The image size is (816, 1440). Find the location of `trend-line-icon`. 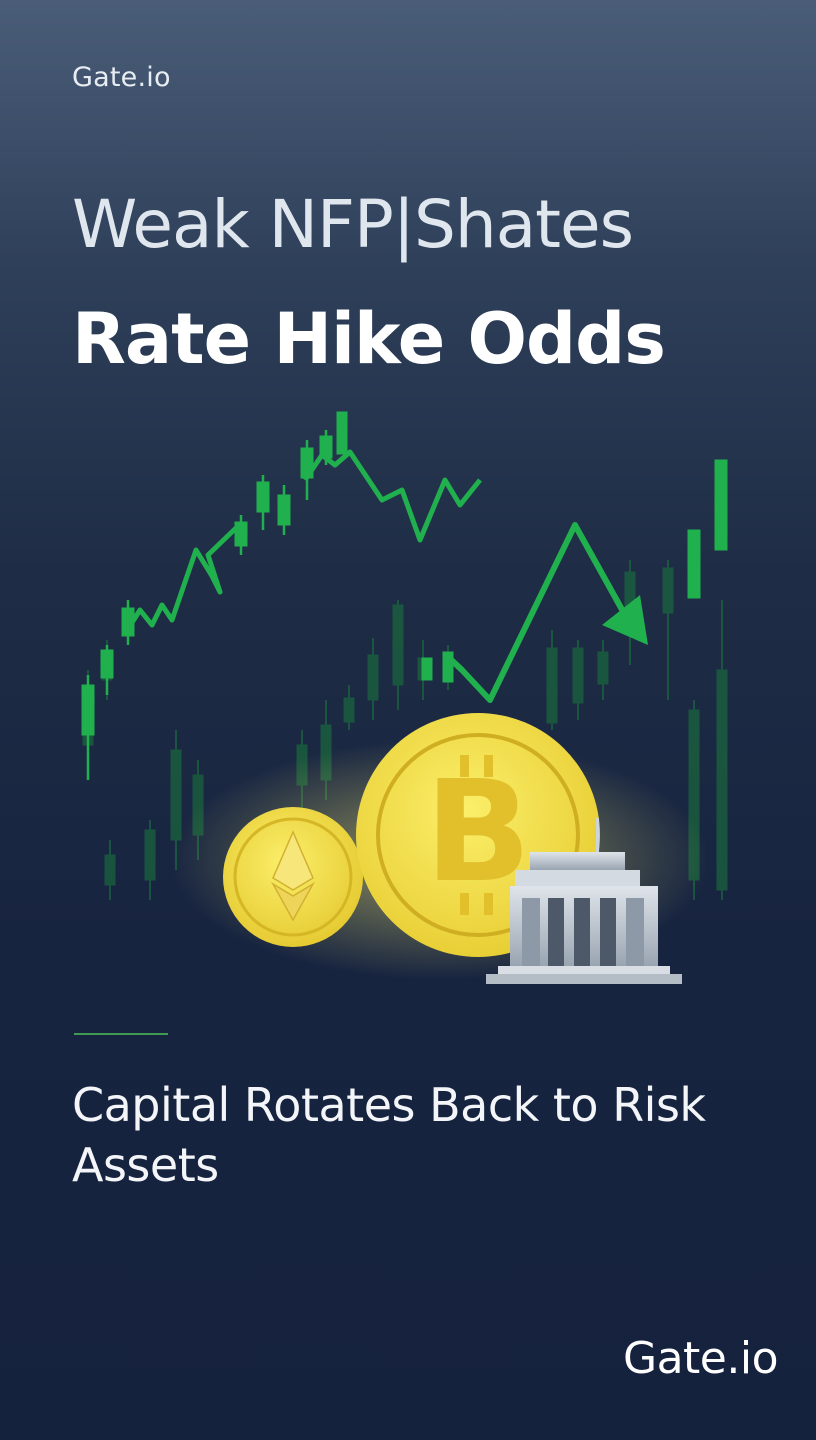

trend-line-icon is located at coordinates (180, 580).